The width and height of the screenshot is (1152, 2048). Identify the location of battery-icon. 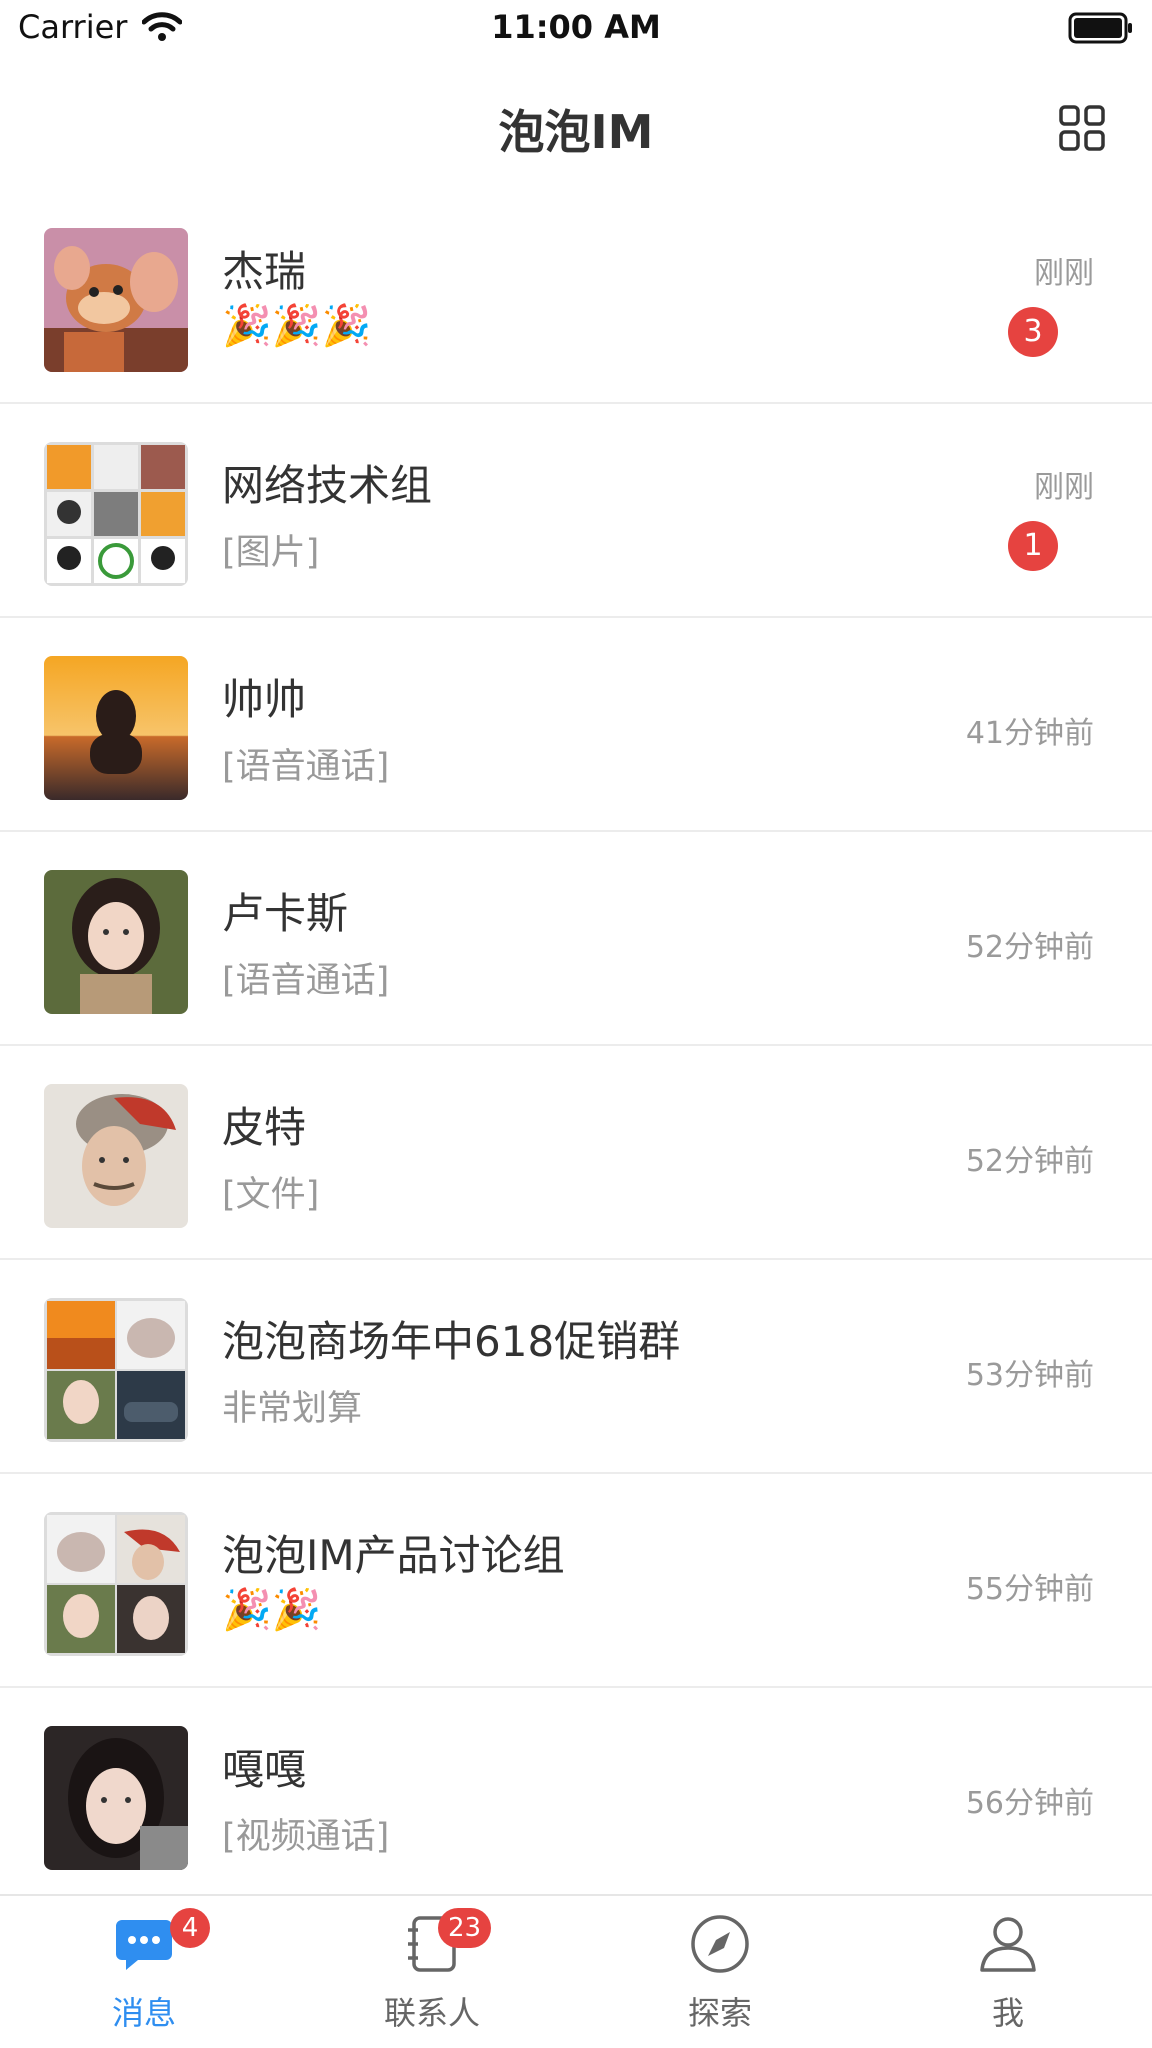
(1101, 30).